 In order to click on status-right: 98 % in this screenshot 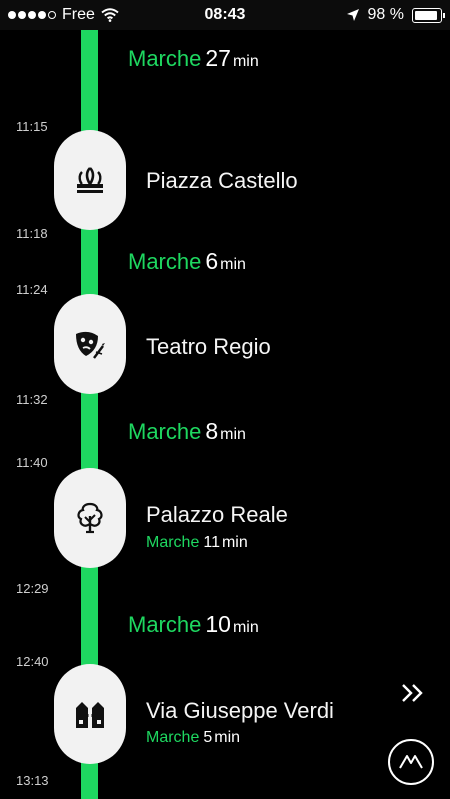, I will do `click(395, 15)`.